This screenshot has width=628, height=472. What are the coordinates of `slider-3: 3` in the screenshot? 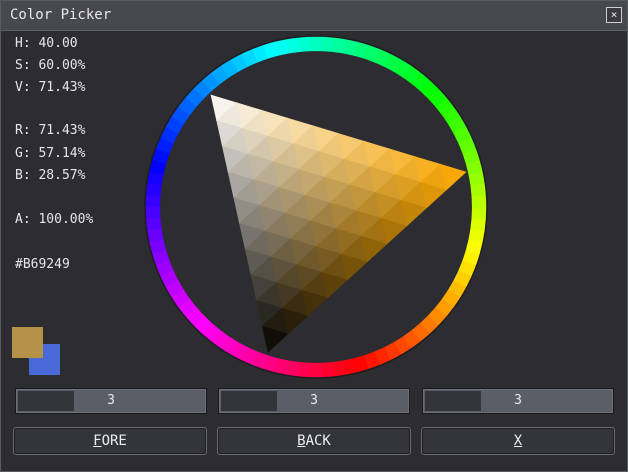 It's located at (518, 401).